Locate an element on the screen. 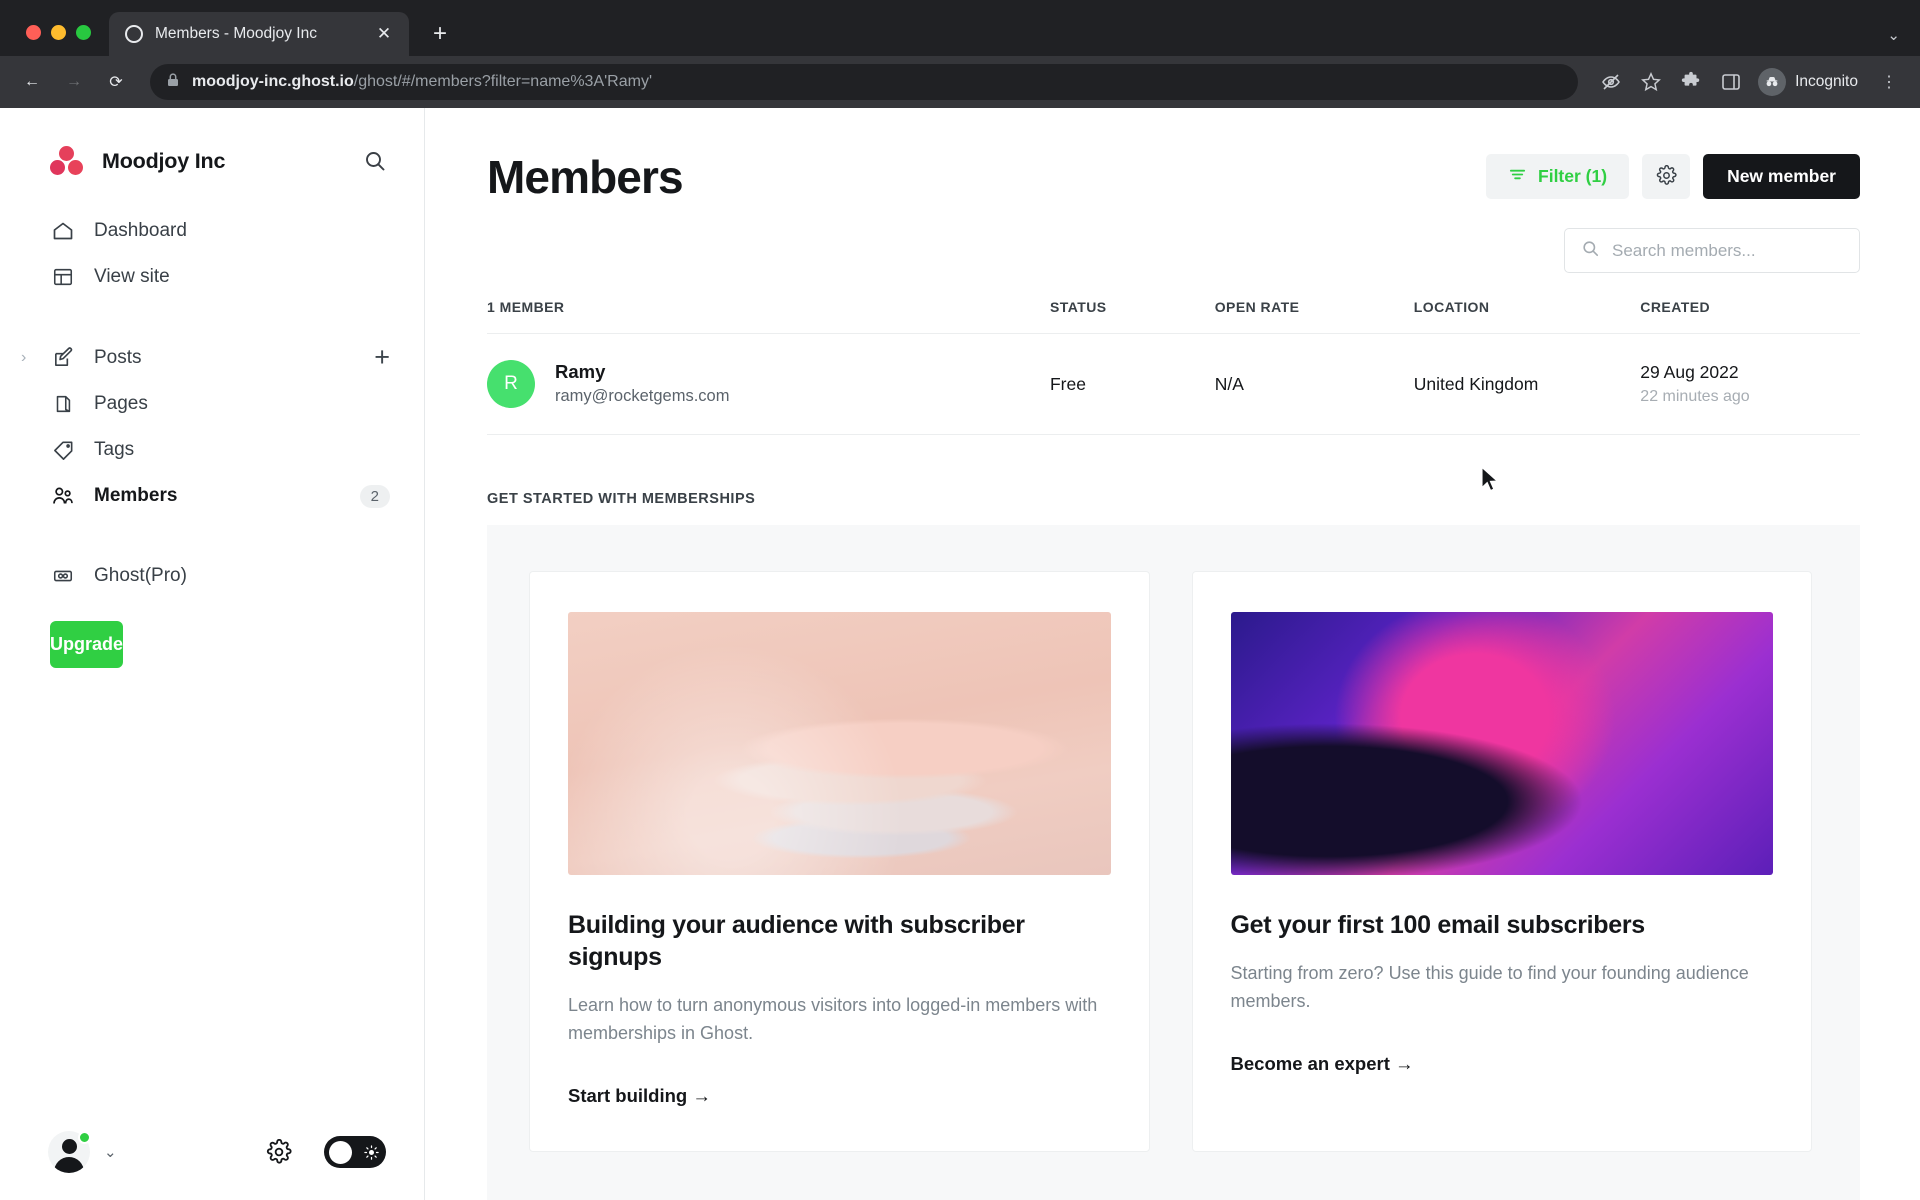  get-started-section-label: GET STARTED WITH MEMBERSHIPS is located at coordinates (621, 499).